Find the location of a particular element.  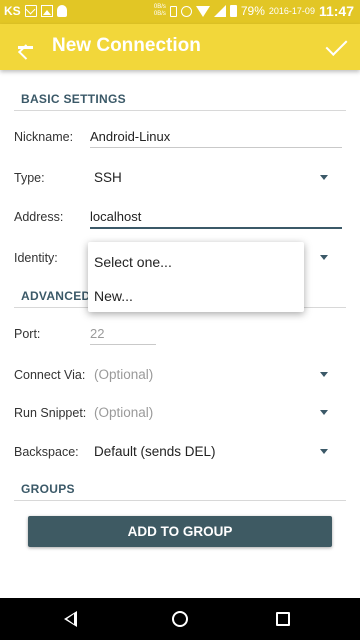

backspace-select: Default (sends DEL) is located at coordinates (155, 451).